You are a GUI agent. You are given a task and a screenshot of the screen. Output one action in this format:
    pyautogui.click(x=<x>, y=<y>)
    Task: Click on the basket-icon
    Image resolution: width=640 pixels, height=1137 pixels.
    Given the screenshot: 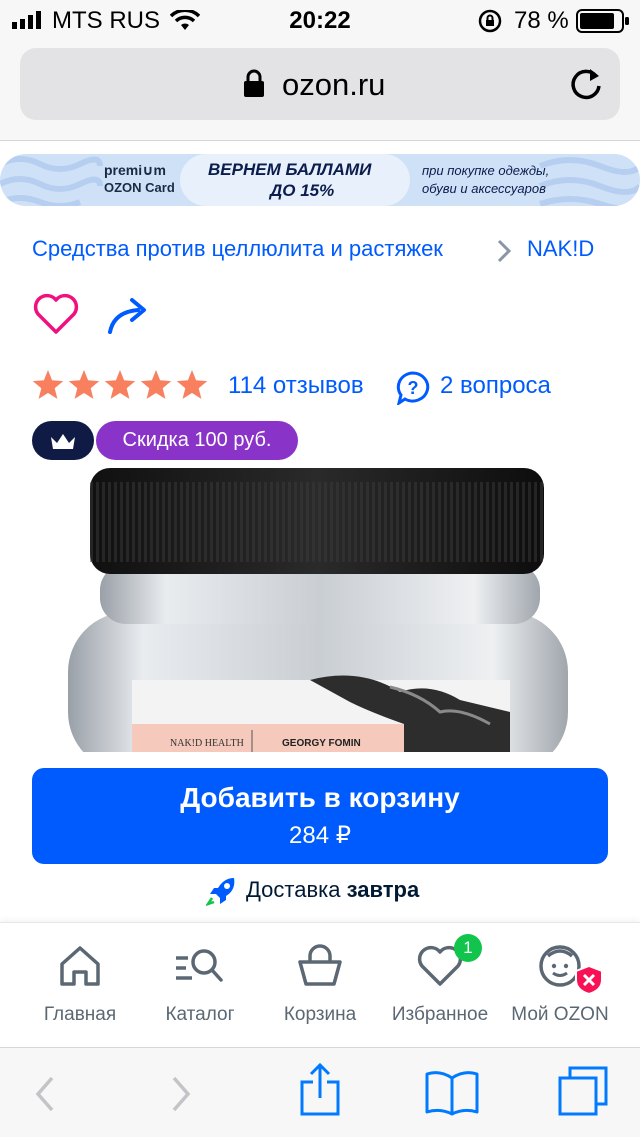 What is the action you would take?
    pyautogui.click(x=320, y=965)
    